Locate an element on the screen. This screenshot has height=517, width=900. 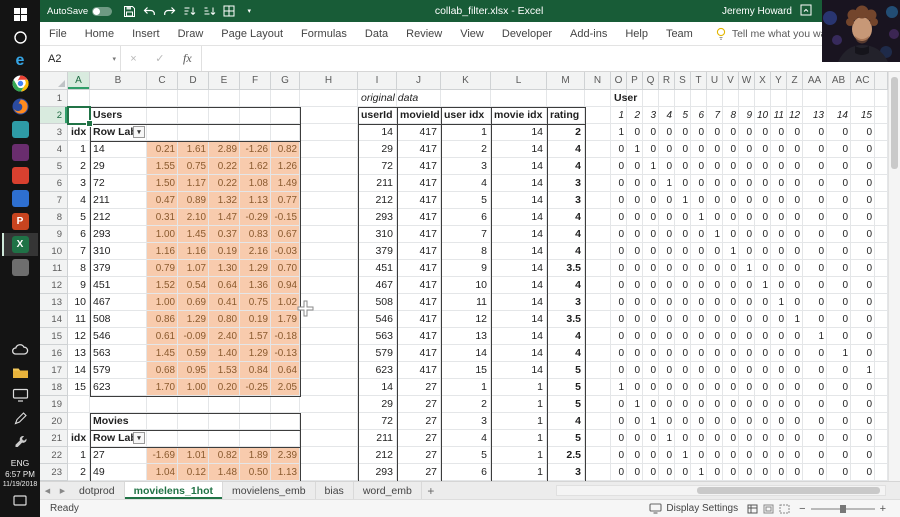
cell-L19: 1 is located at coordinates (519, 404).